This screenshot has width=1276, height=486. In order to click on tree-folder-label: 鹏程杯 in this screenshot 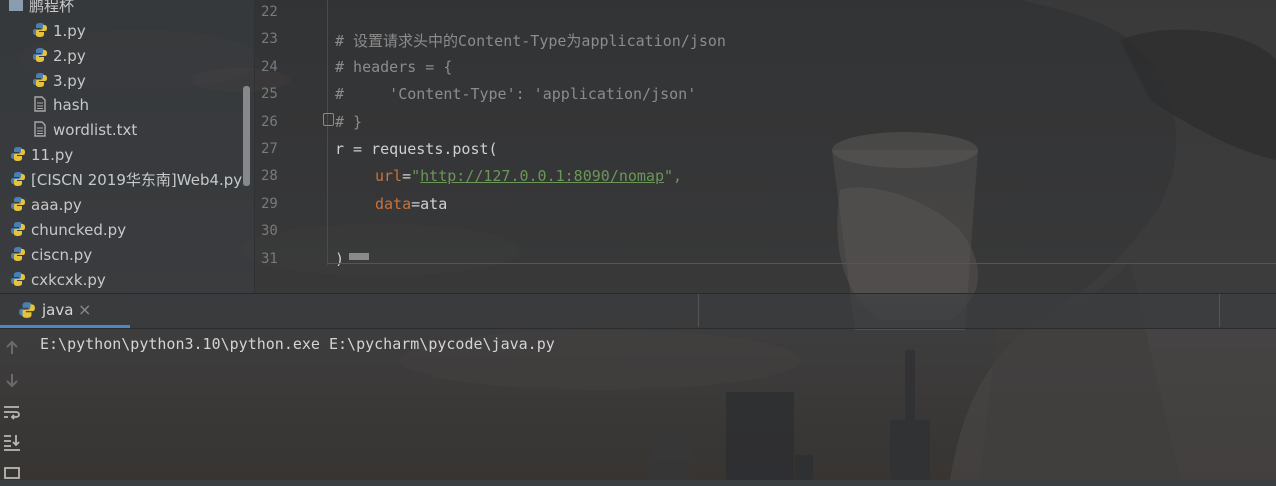, I will do `click(52, 7)`.